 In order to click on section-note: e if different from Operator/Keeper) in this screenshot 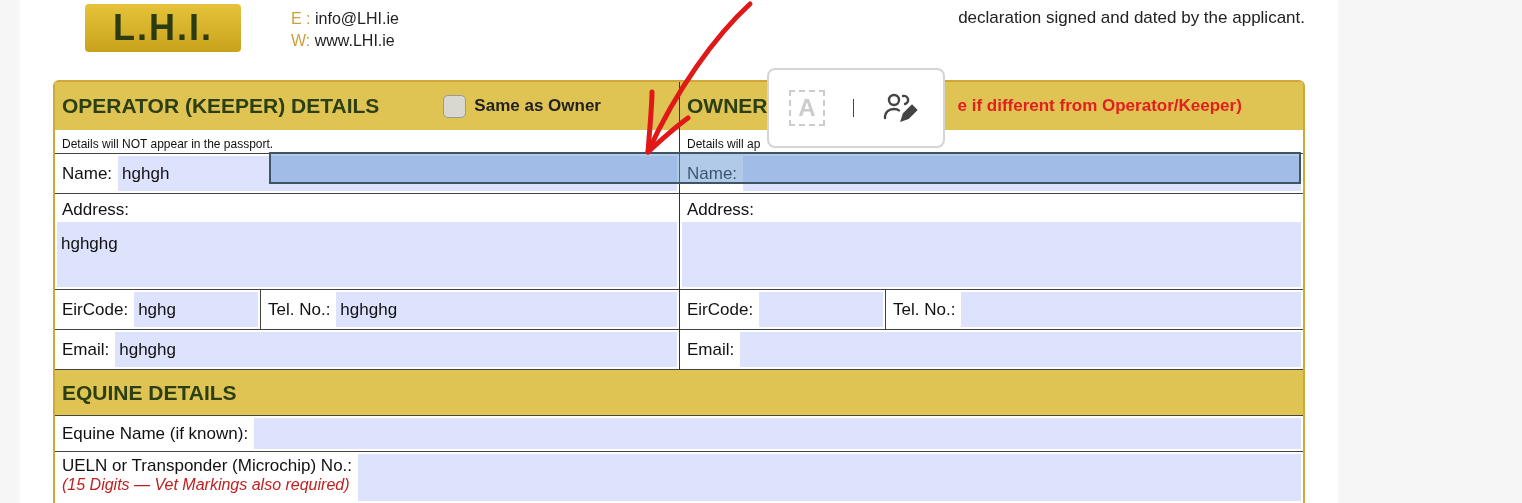, I will do `click(1099, 106)`.